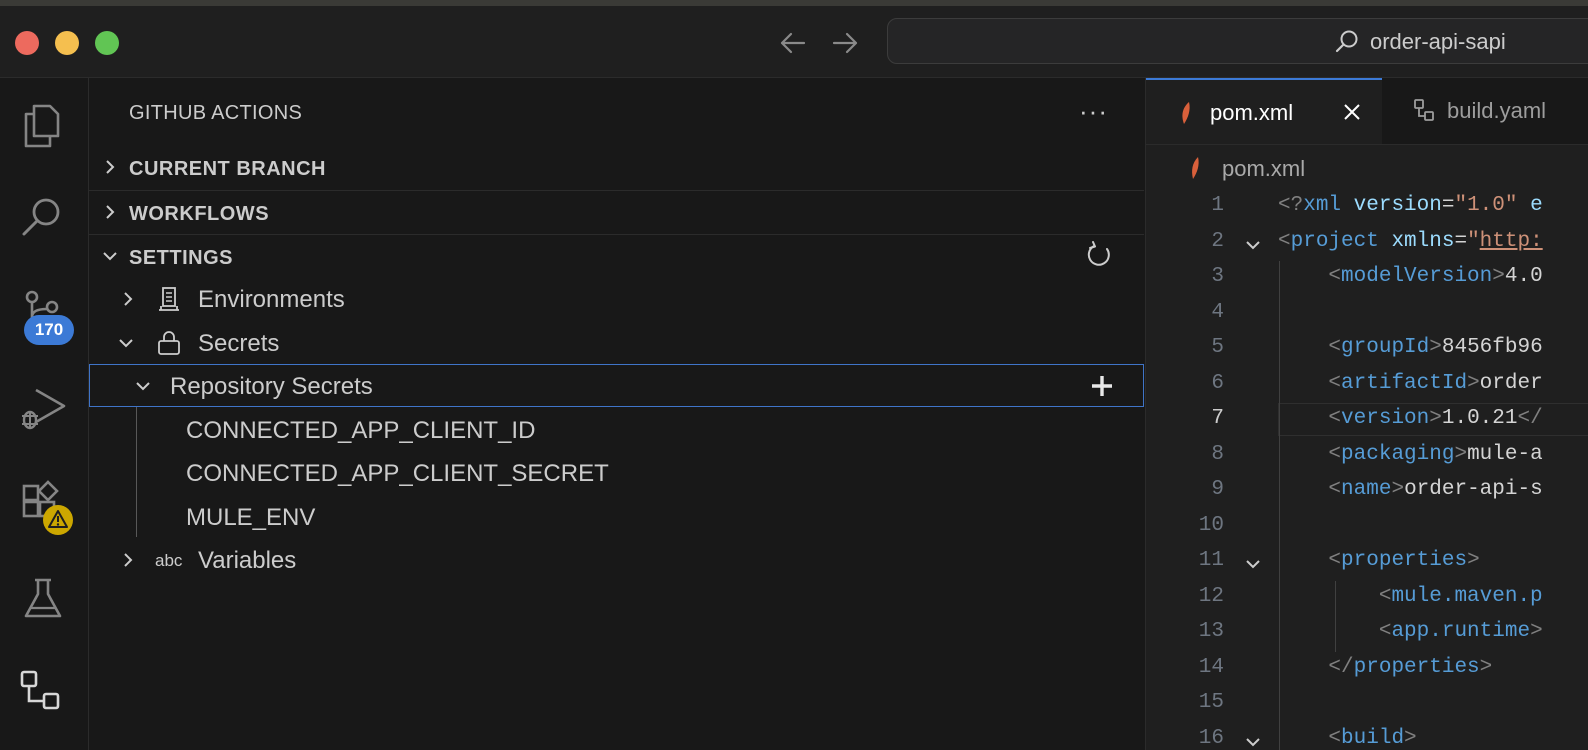 The image size is (1588, 750). I want to click on breadcrumb-file: pom.xml, so click(1264, 168).